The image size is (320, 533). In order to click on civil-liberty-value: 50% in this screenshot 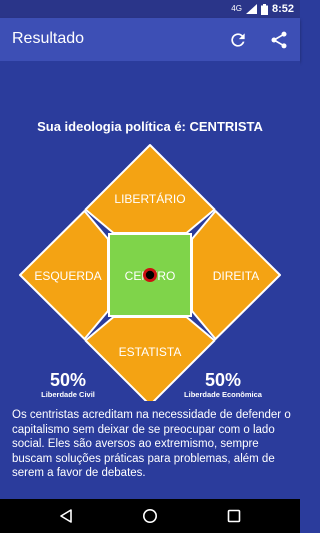, I will do `click(68, 380)`.